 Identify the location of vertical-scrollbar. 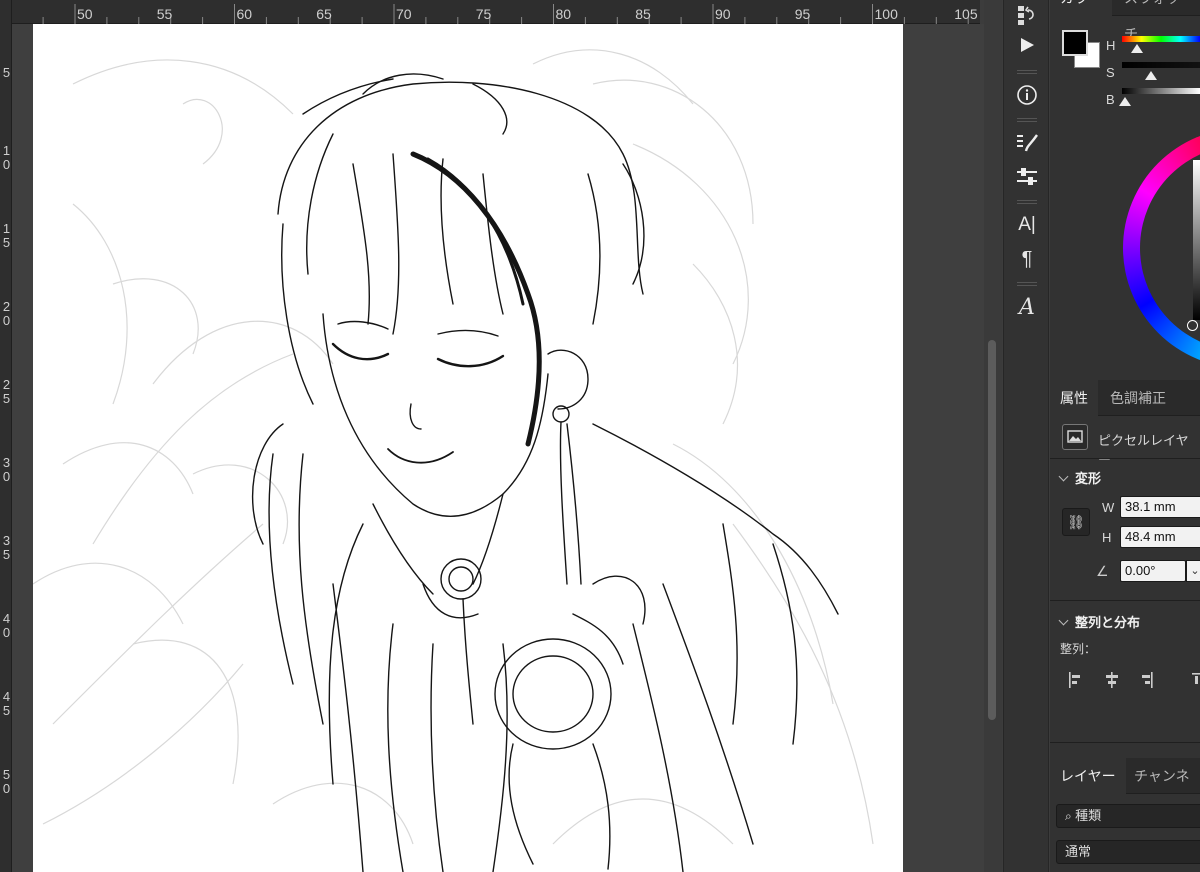
(993, 436).